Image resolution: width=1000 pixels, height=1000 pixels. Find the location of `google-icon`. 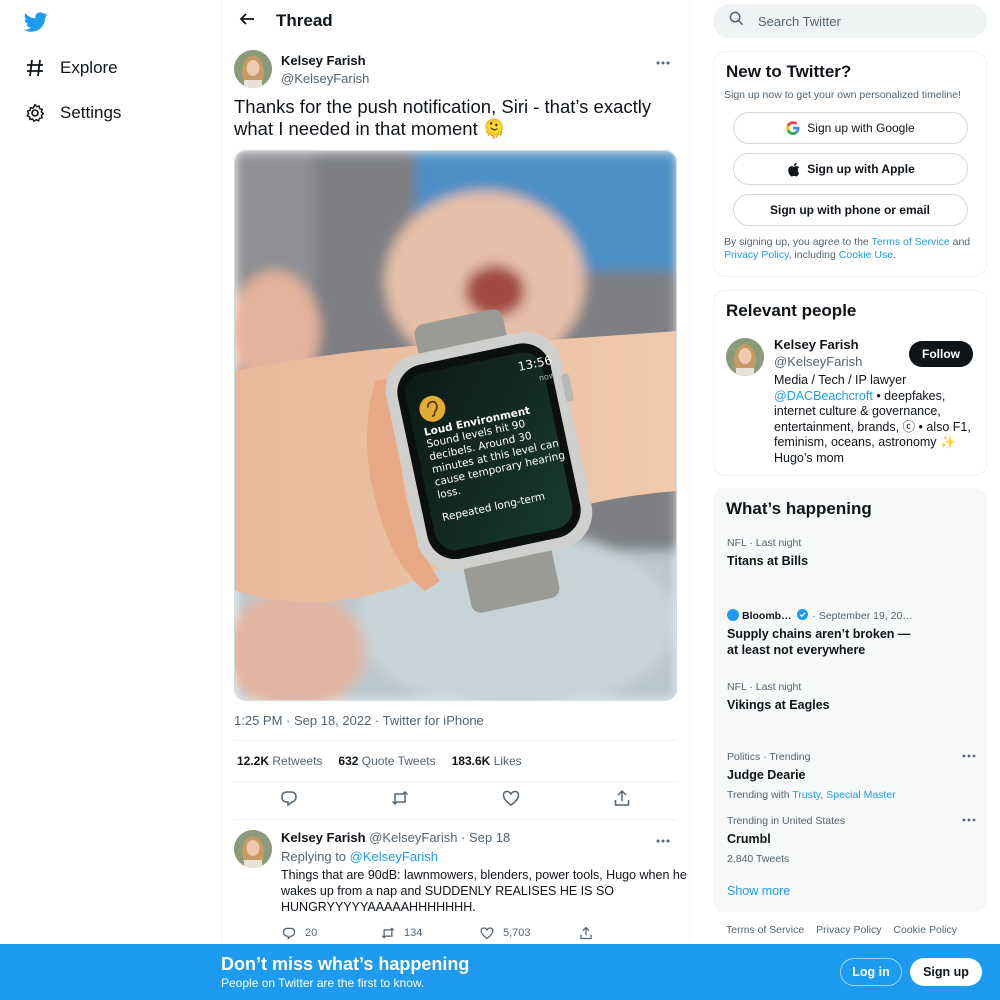

google-icon is located at coordinates (793, 128).